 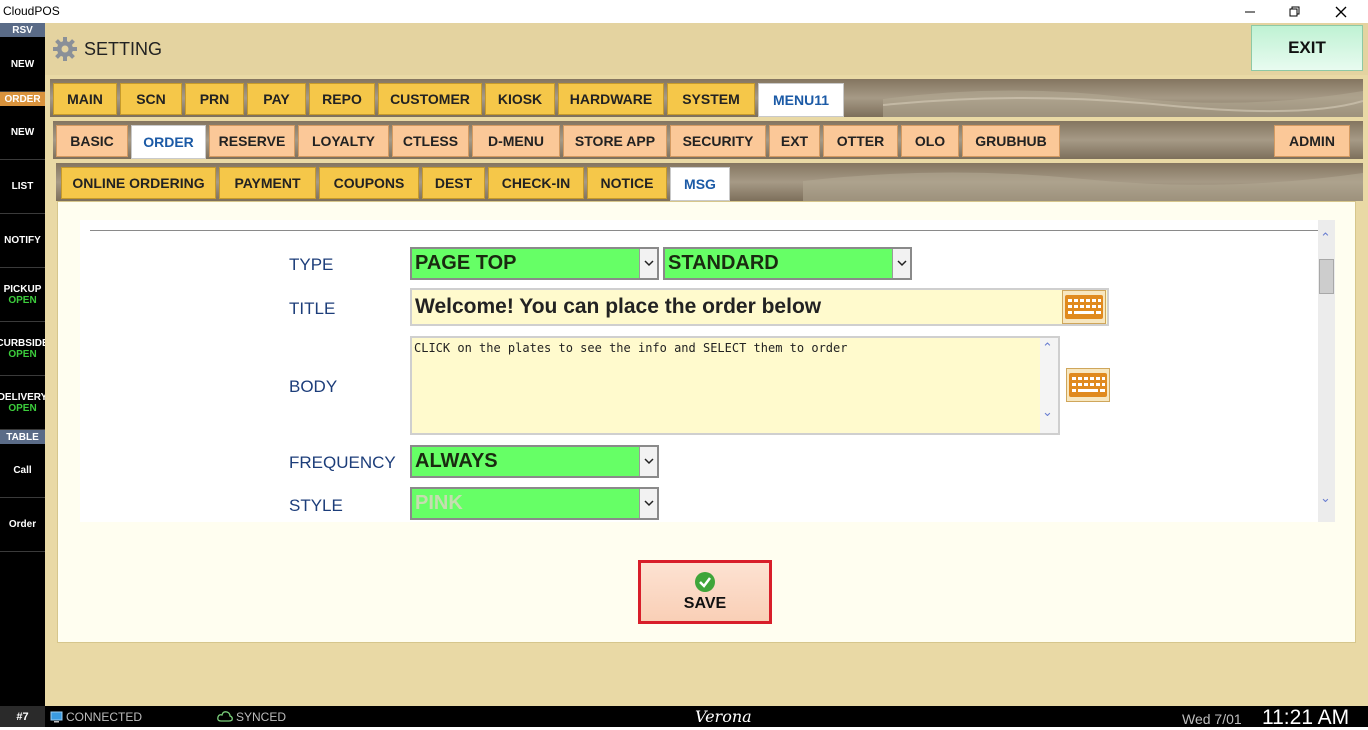 What do you see at coordinates (22, 289) in the screenshot?
I see `sidebar-pickup-label: PICKUP` at bounding box center [22, 289].